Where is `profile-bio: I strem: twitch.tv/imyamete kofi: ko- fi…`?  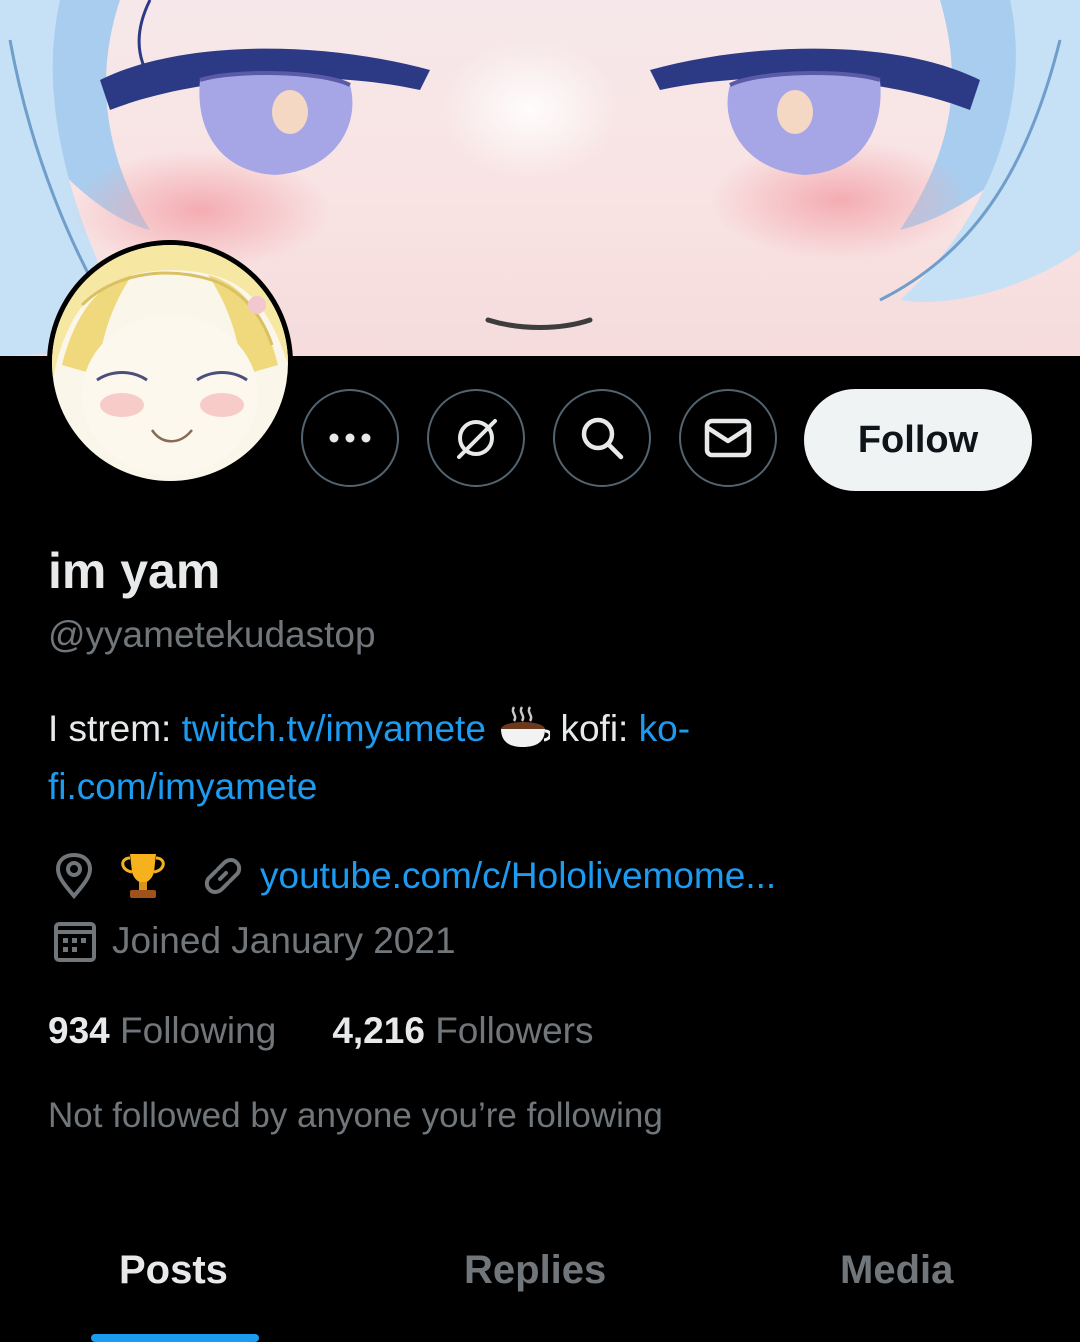
profile-bio: I strem: twitch.tv/imyamete kofi: ko- fi… is located at coordinates (543, 758).